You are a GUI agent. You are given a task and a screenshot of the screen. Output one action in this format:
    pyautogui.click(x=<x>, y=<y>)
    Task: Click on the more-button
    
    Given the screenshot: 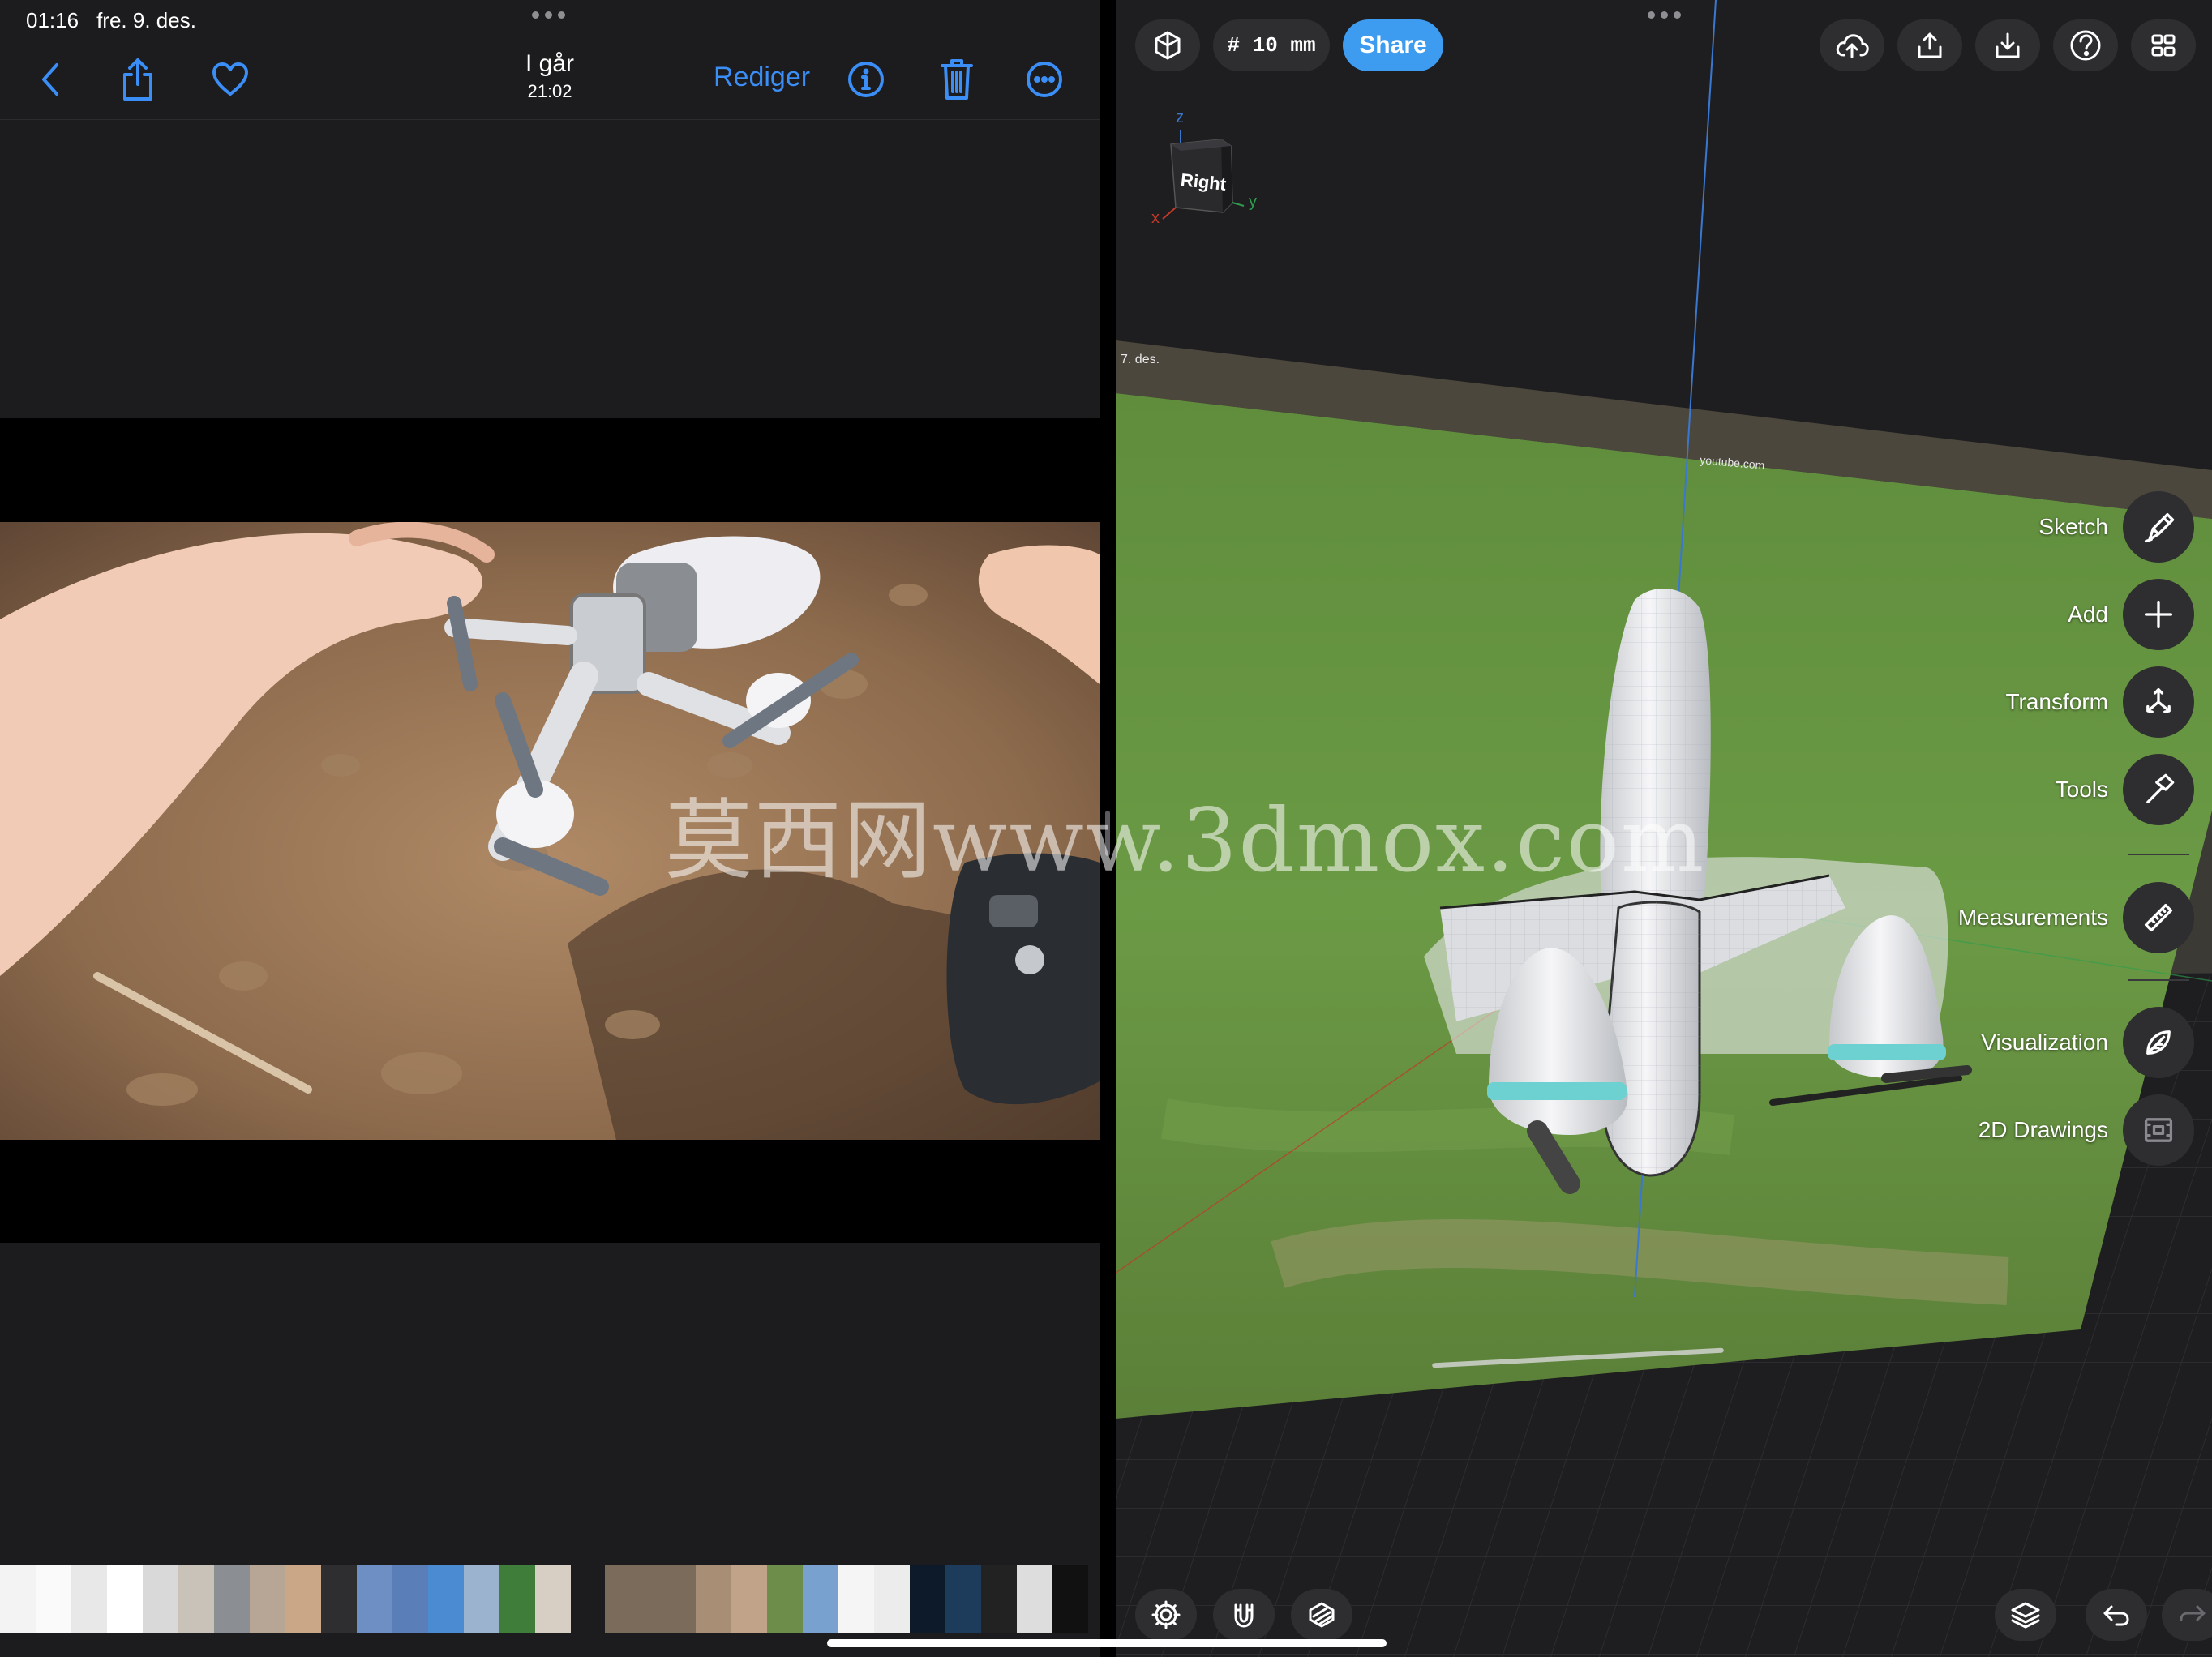 What is the action you would take?
    pyautogui.click(x=1044, y=79)
    